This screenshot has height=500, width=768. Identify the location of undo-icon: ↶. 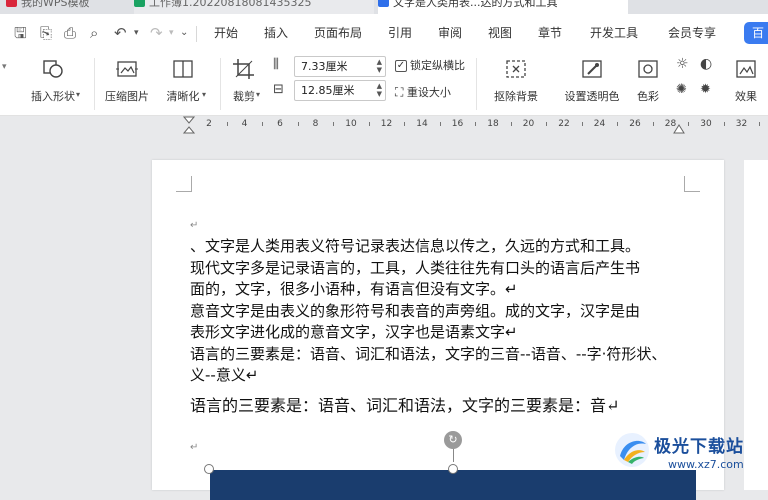
(120, 33).